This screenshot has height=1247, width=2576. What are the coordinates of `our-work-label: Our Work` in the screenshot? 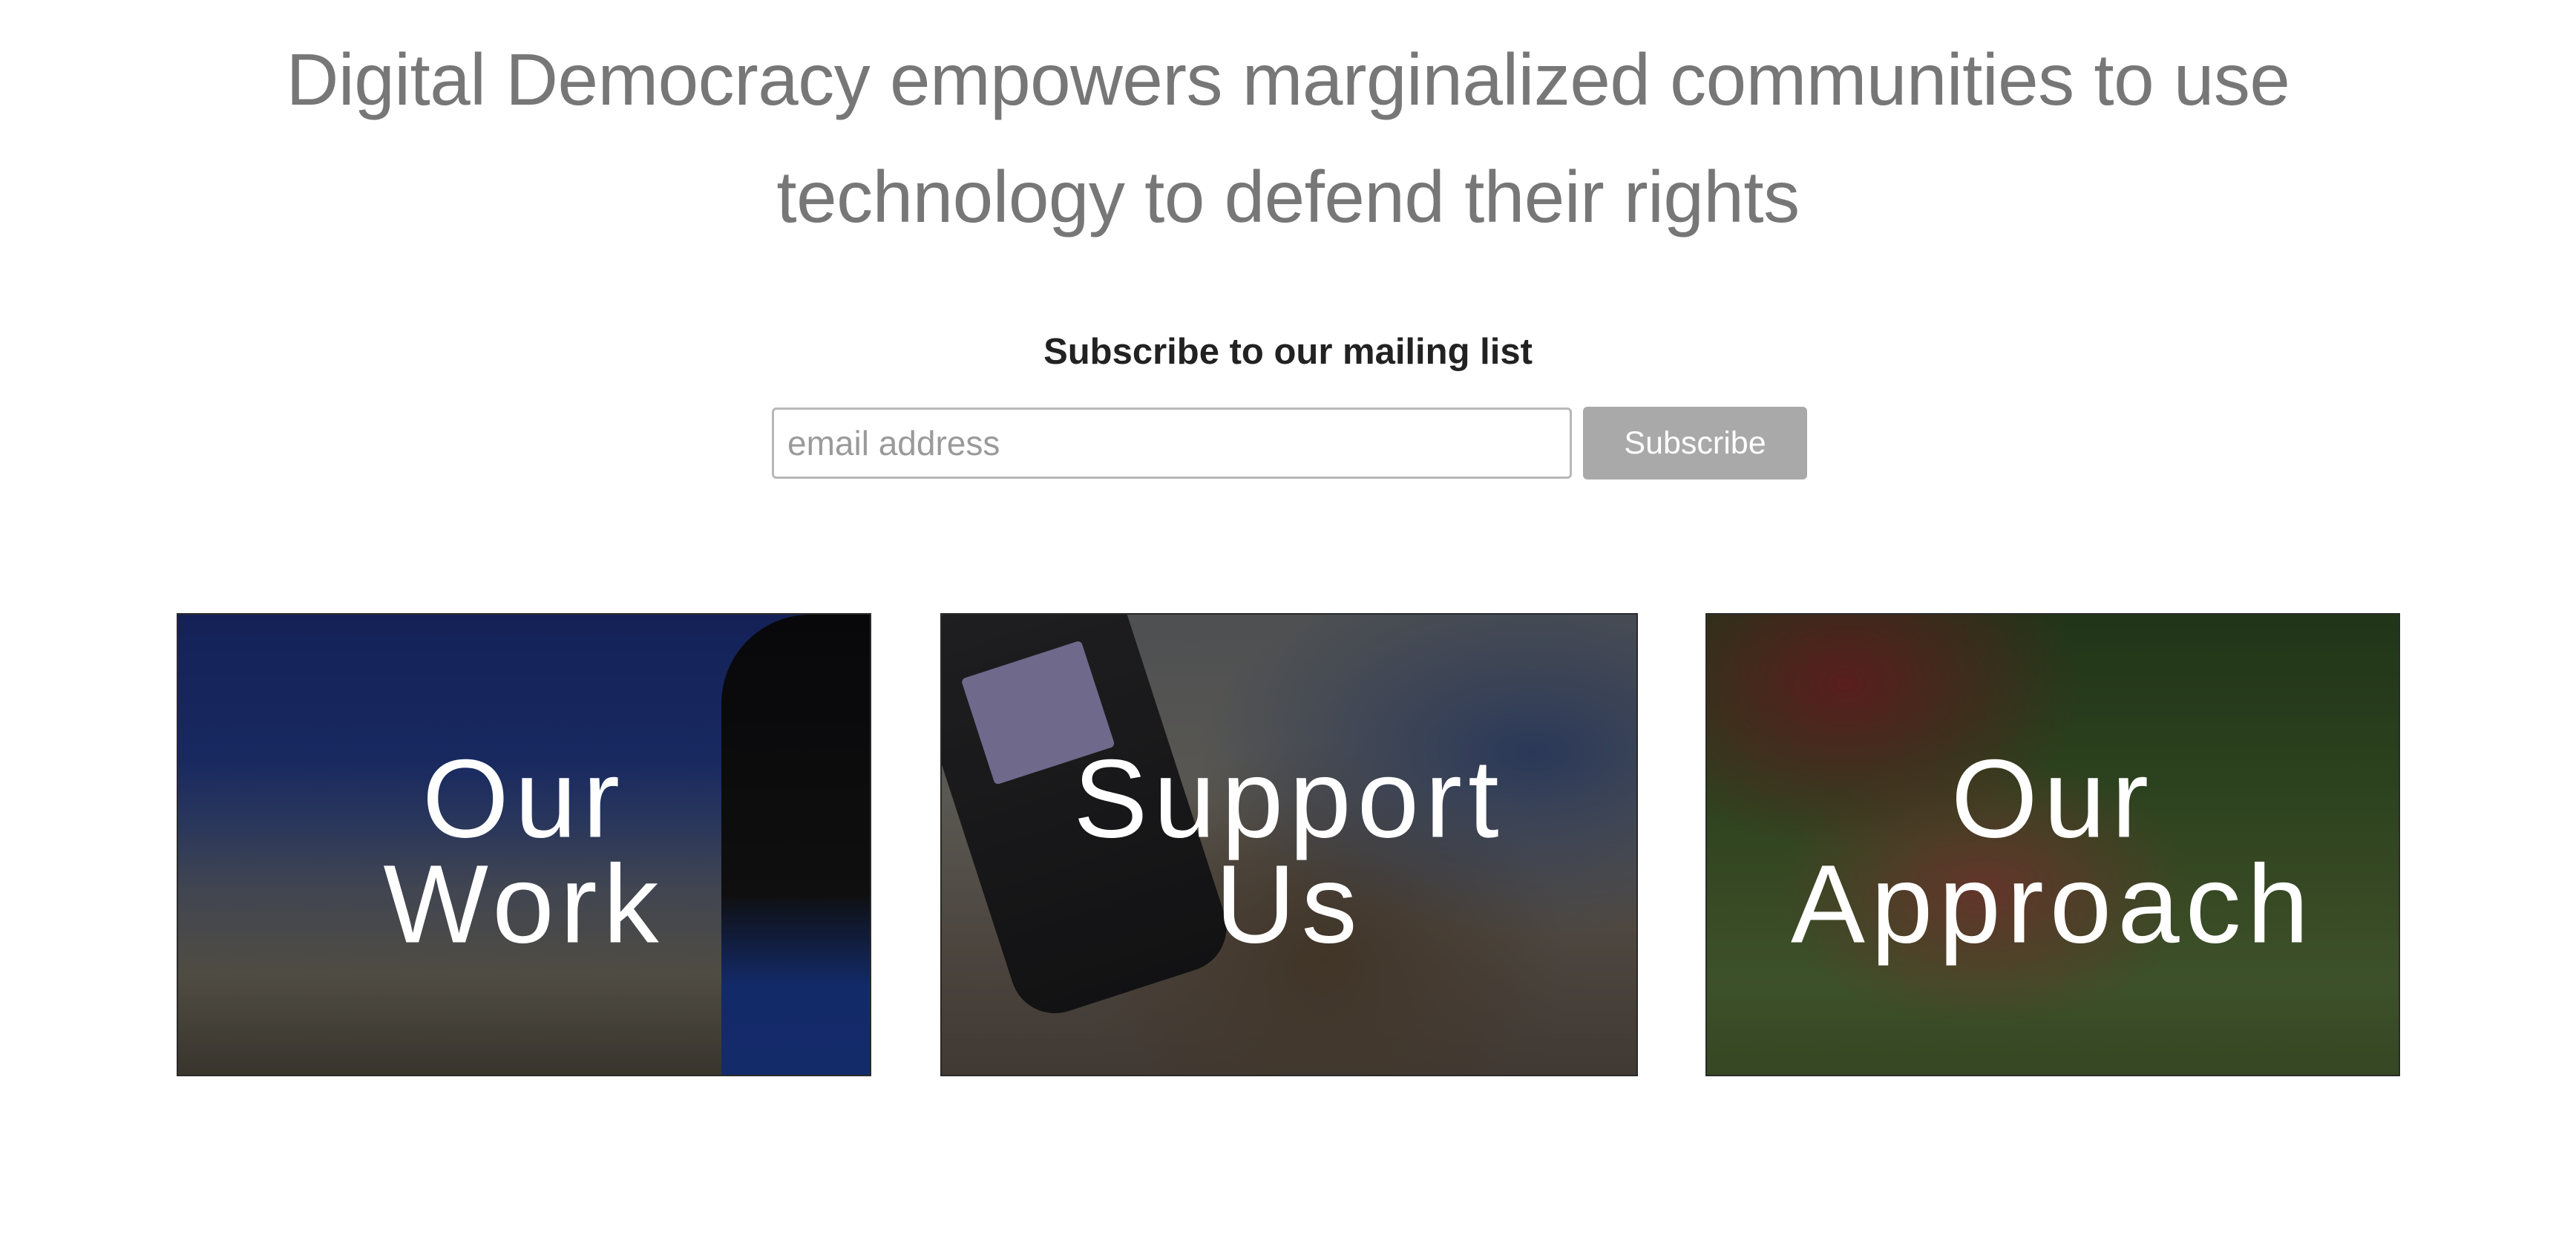 It's located at (524, 851).